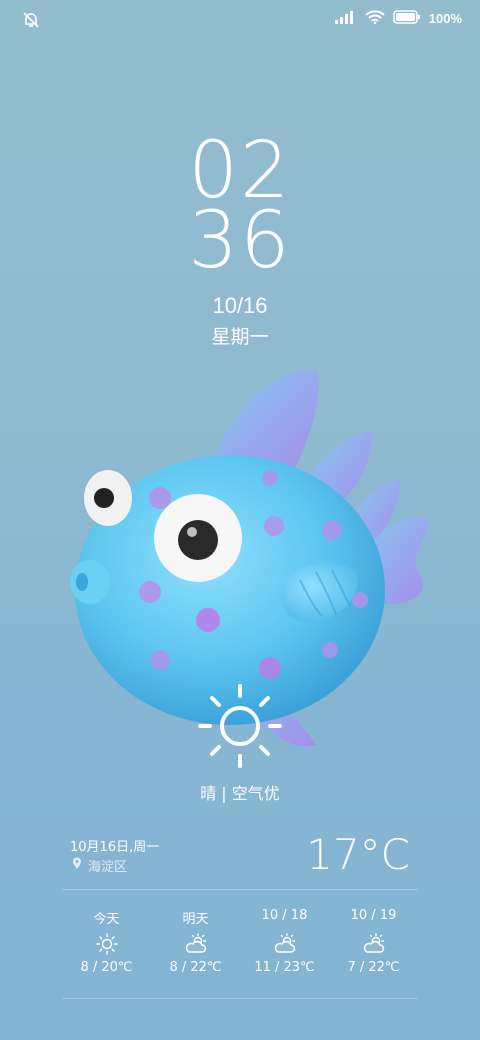  What do you see at coordinates (240, 305) in the screenshot?
I see `date-numeric: 10/16` at bounding box center [240, 305].